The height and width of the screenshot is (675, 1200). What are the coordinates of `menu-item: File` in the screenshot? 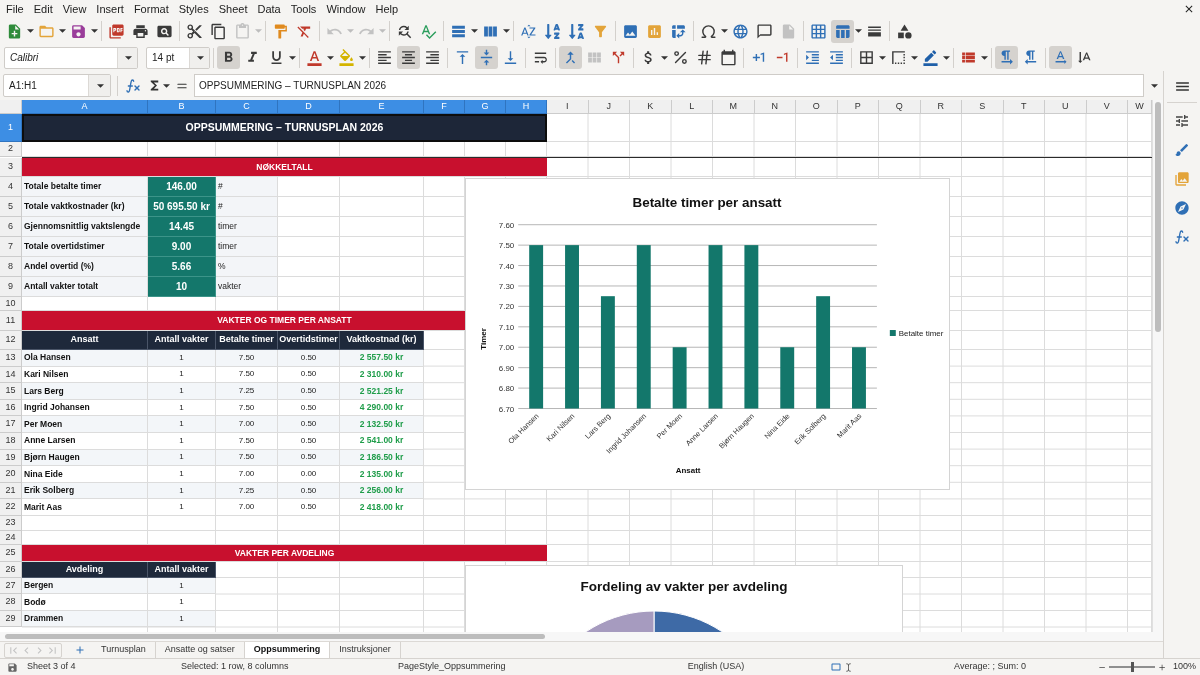 It's located at (15, 9).